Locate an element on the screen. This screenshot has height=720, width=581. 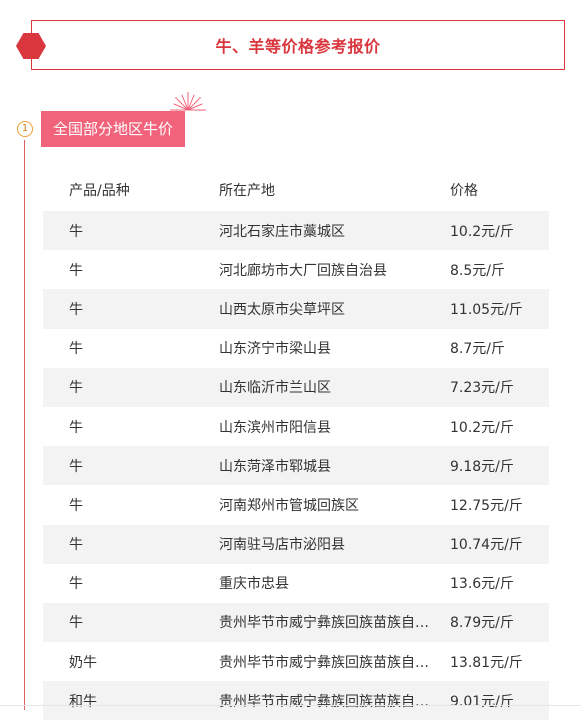
header-price: 价格 is located at coordinates (464, 190).